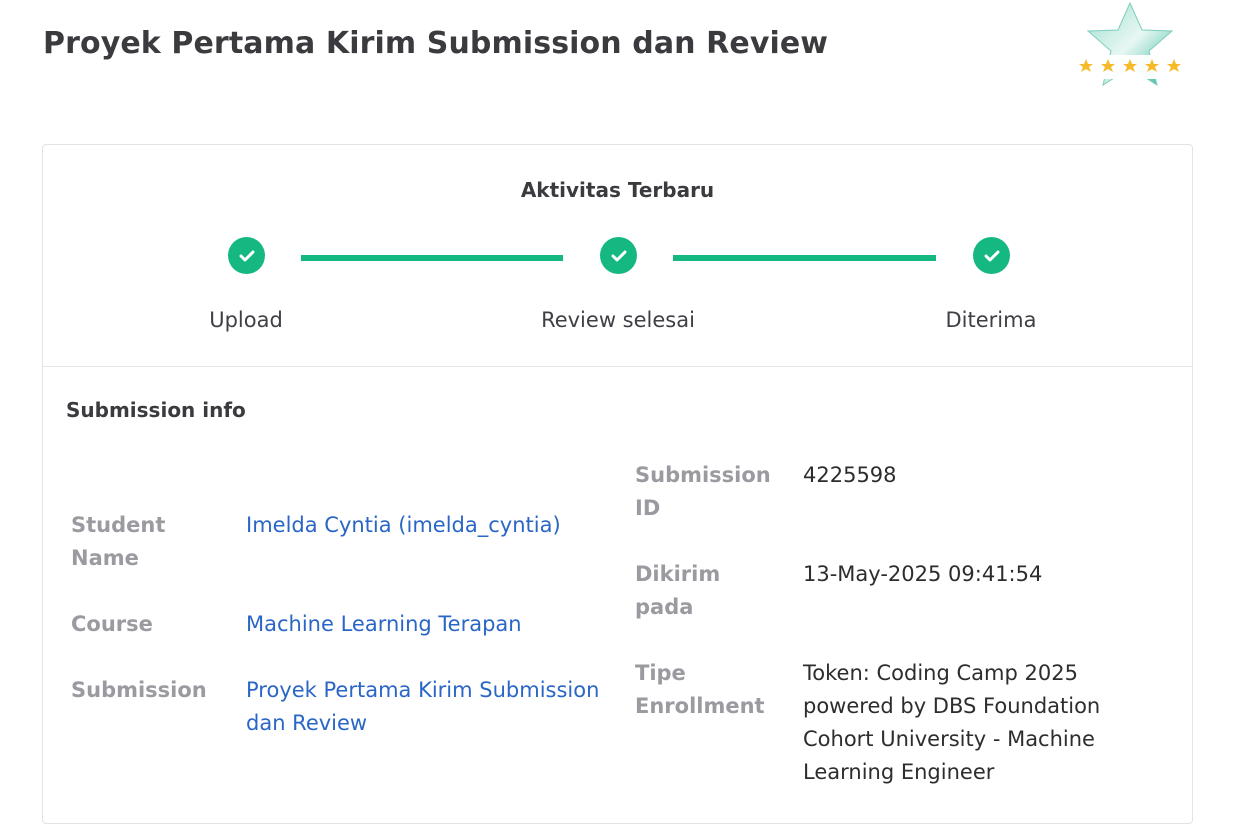 The width and height of the screenshot is (1236, 824). I want to click on student-name-link: Imelda Cyntia (imelda_cyntia), so click(426, 525).